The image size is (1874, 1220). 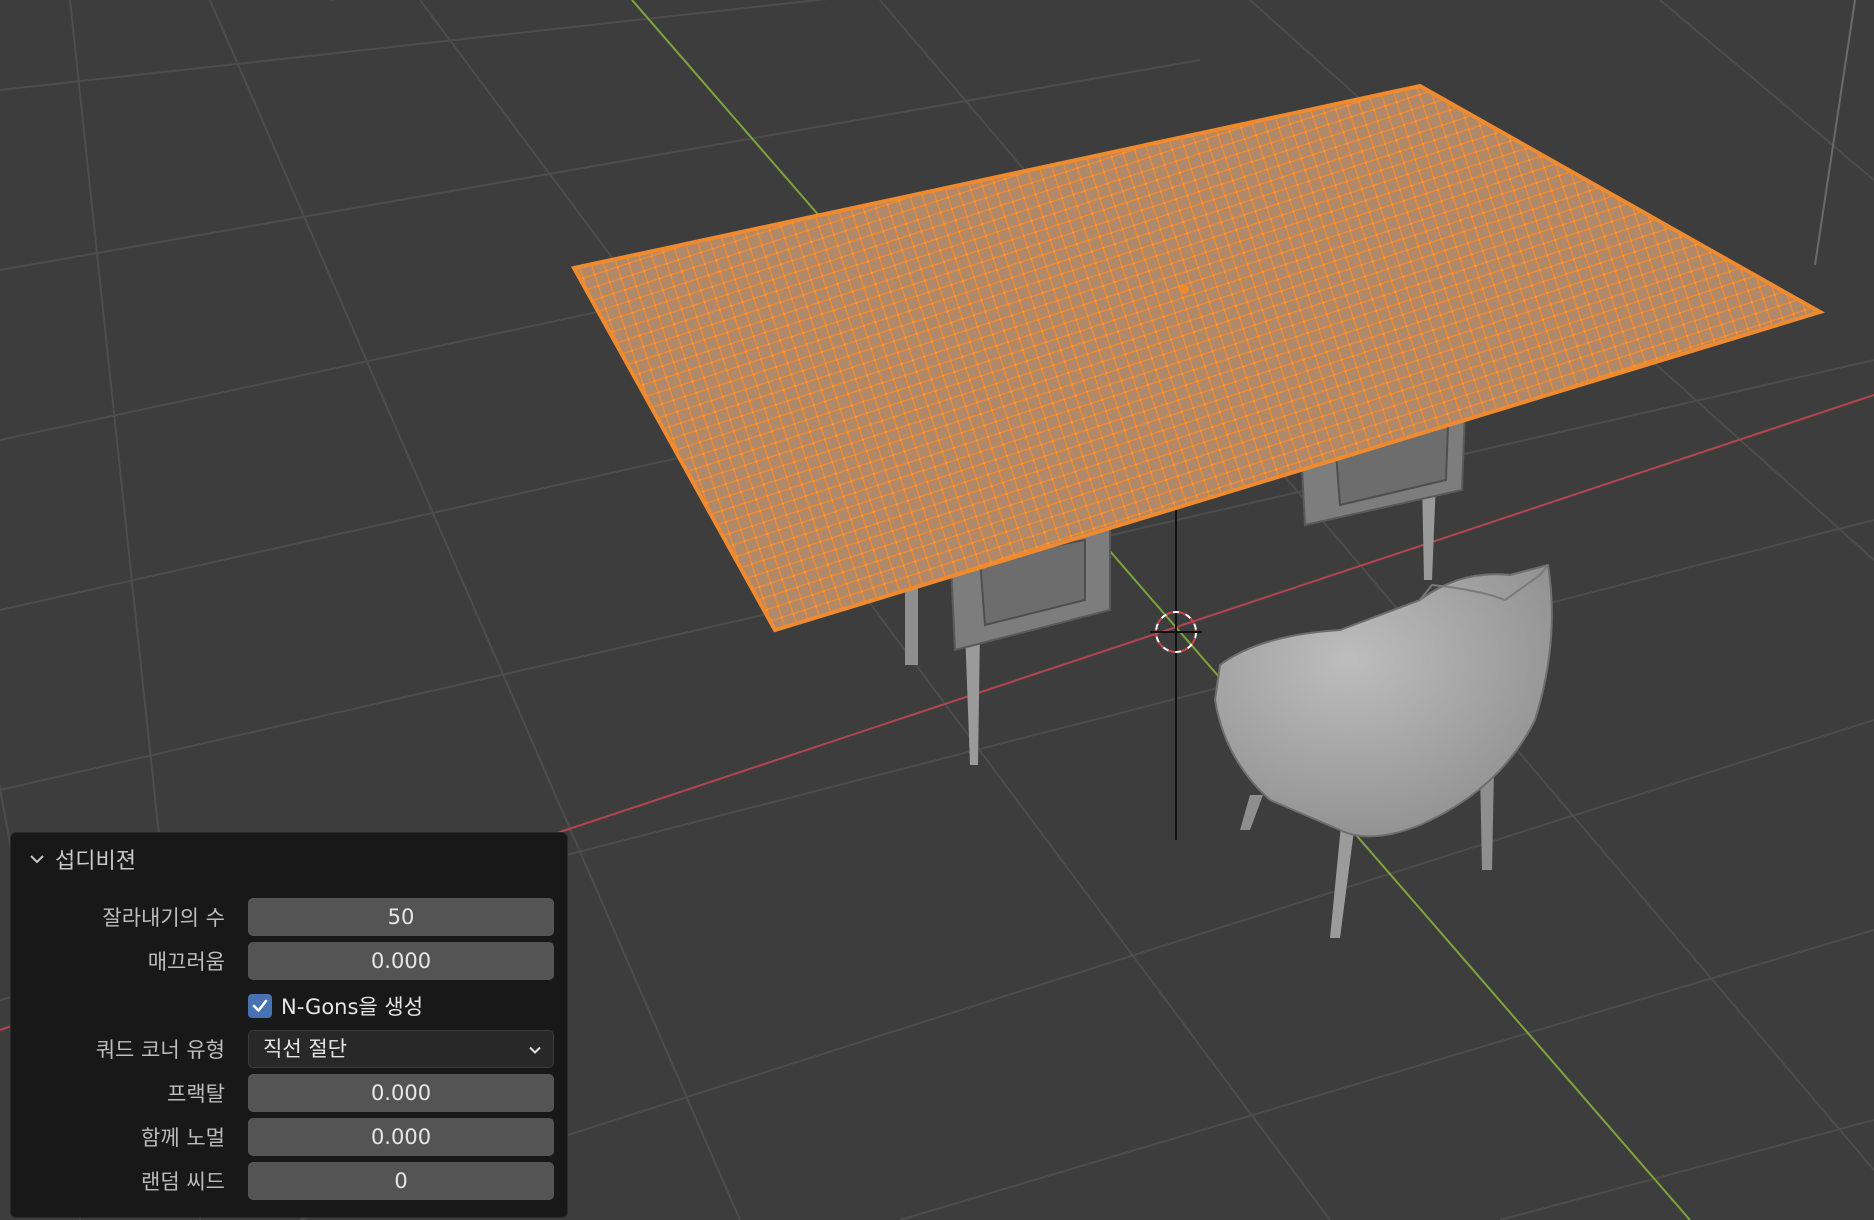 What do you see at coordinates (289, 859) in the screenshot?
I see `panel-header: 섭디비젼` at bounding box center [289, 859].